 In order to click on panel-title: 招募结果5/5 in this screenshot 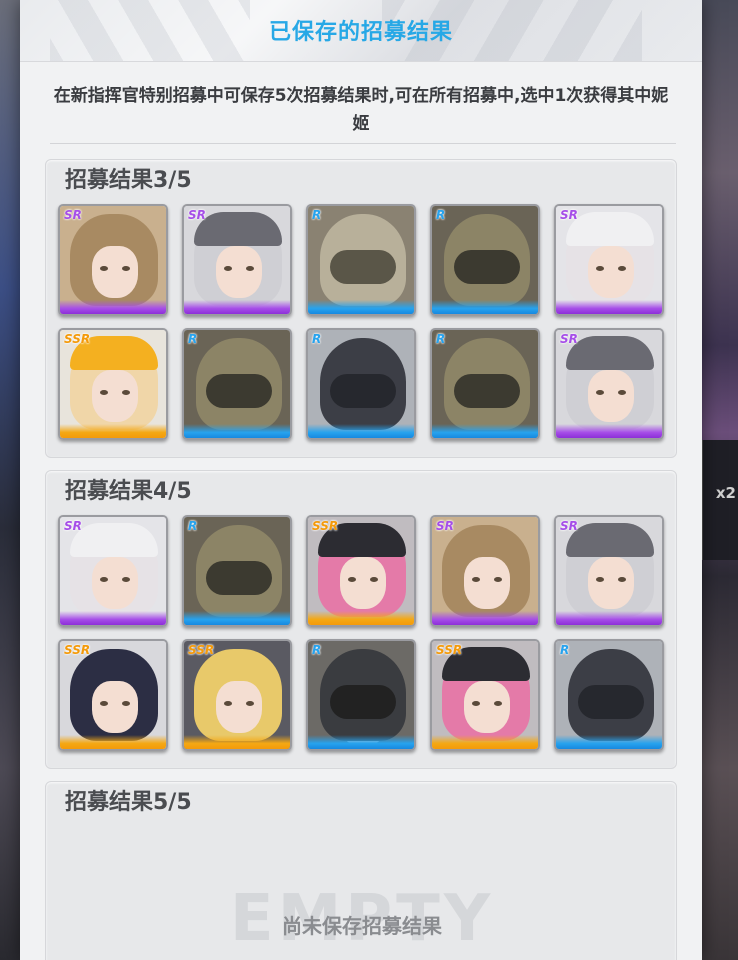, I will do `click(128, 802)`.